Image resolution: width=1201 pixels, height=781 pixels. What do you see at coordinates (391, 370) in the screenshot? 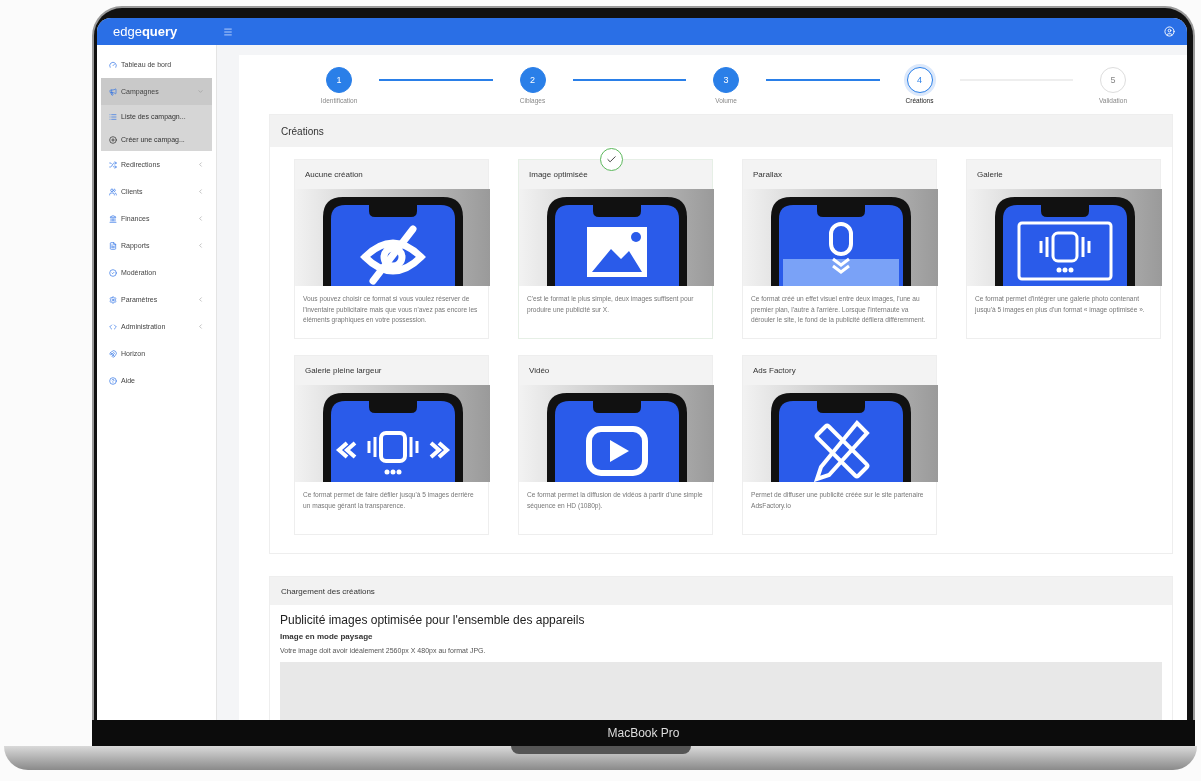
I see `card-title: Galerie pleine largeur` at bounding box center [391, 370].